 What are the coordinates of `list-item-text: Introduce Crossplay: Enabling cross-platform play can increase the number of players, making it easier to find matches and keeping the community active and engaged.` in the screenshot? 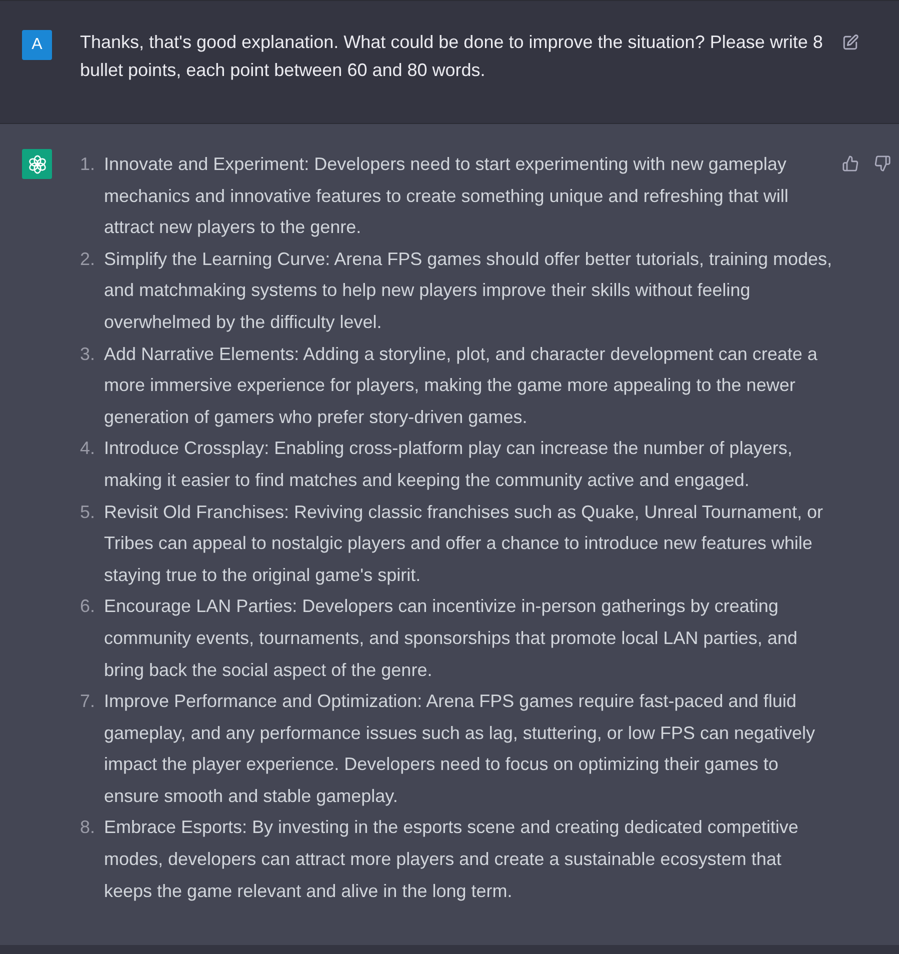 It's located at (449, 464).